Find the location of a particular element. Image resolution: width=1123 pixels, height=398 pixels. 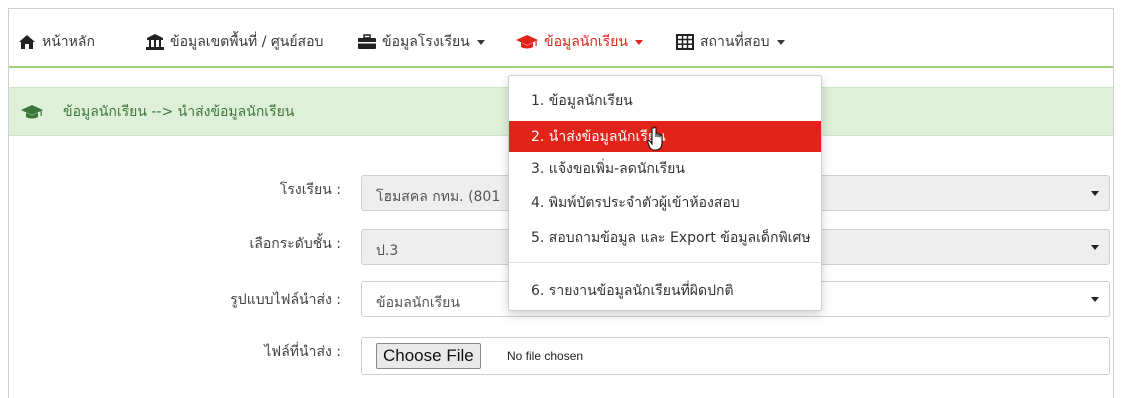

grade-select-value: ป.3 is located at coordinates (387, 251).